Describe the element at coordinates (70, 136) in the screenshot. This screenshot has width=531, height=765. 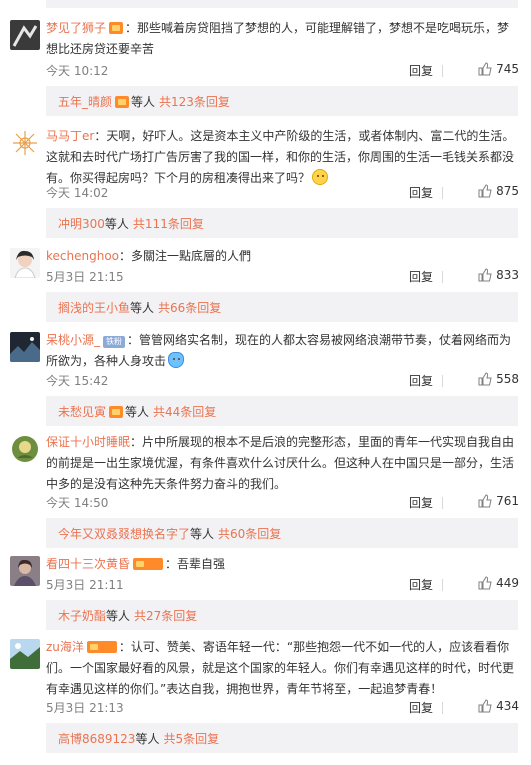
I see `comment-username: 马马丁er` at that location.